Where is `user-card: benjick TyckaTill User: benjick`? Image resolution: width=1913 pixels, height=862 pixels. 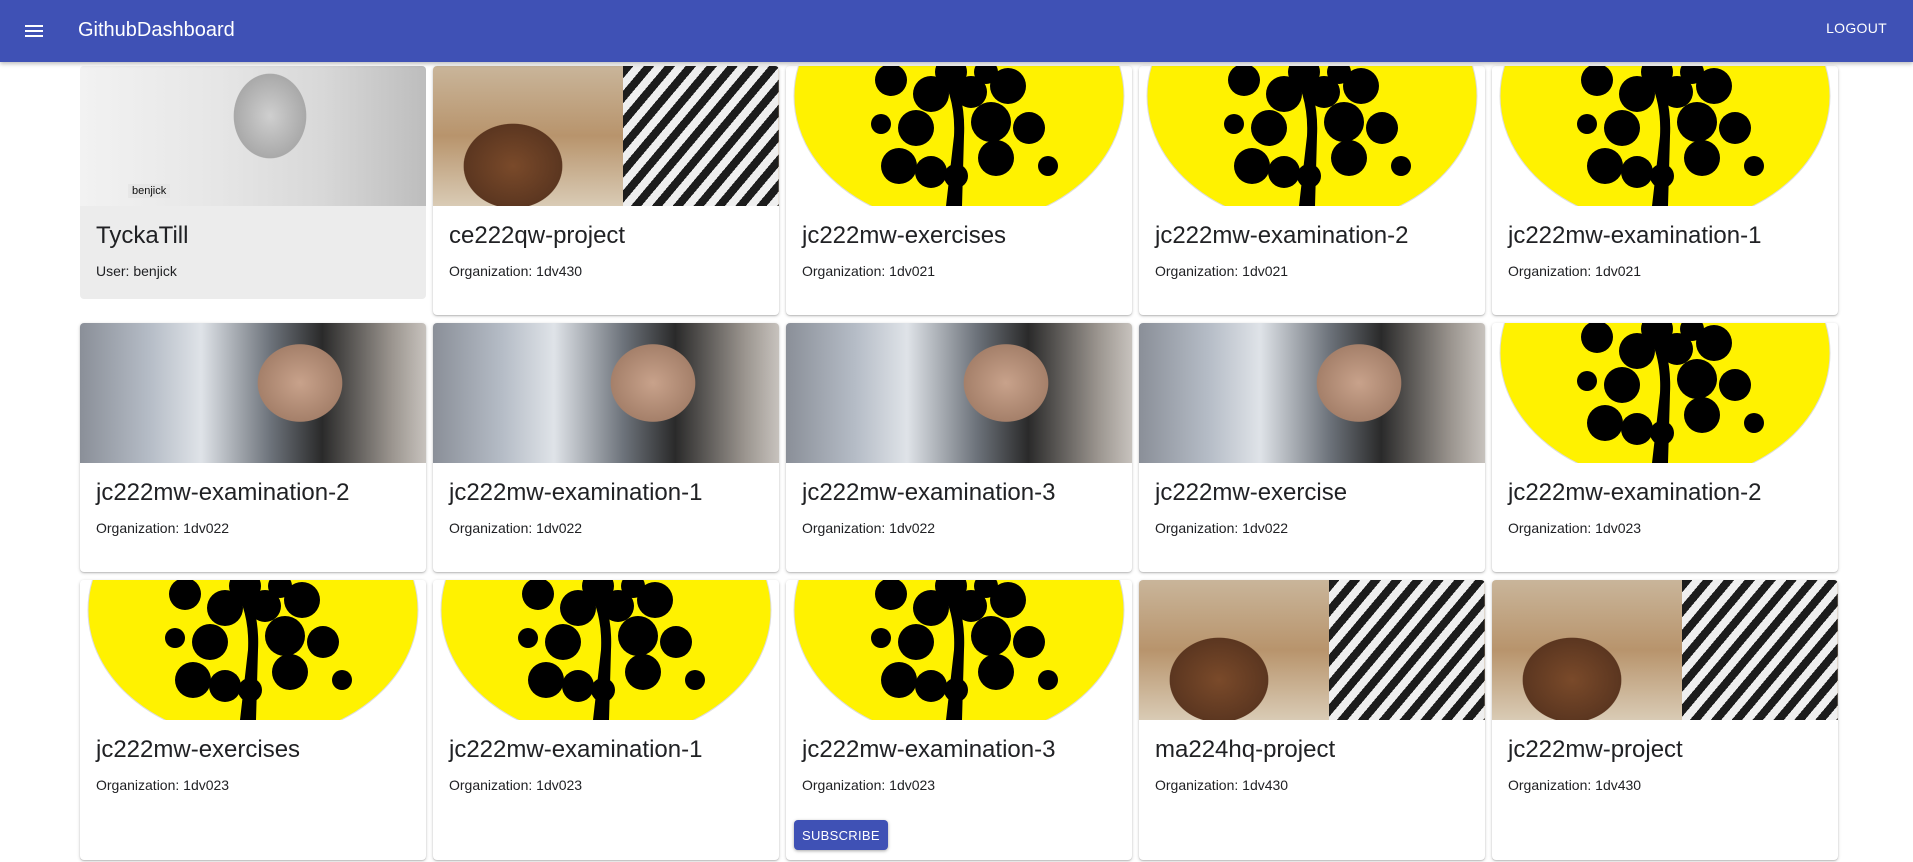
user-card: benjick TyckaTill User: benjick is located at coordinates (253, 182).